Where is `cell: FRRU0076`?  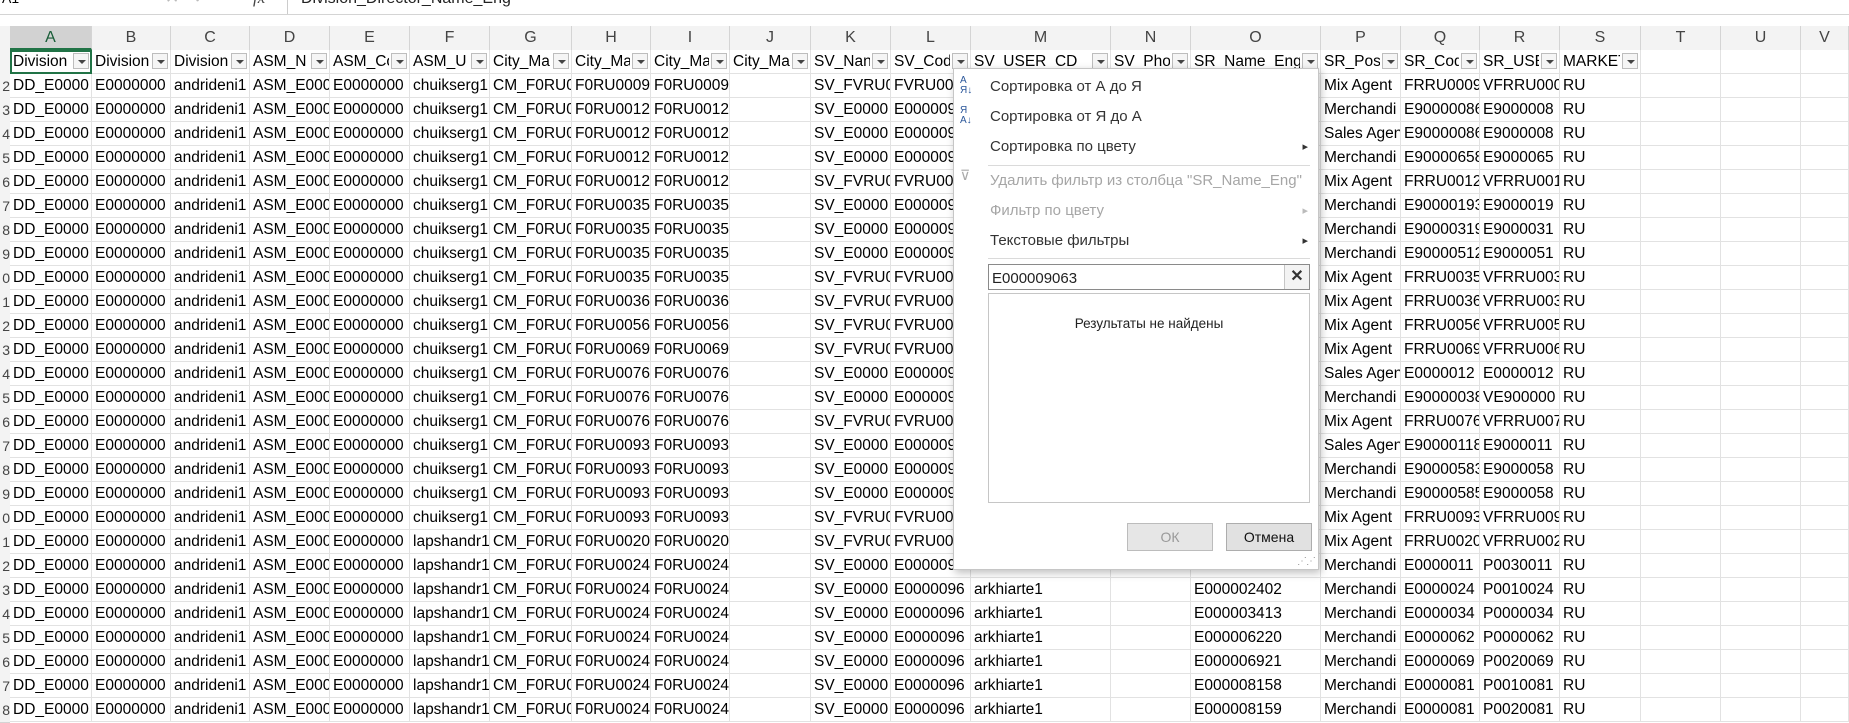 cell: FRRU0076 is located at coordinates (1440, 422).